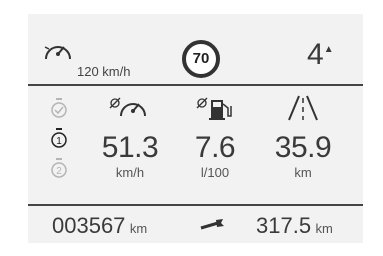 Image resolution: width=383 pixels, height=256 pixels. What do you see at coordinates (59, 171) in the screenshot?
I see `svg-text: 2` at bounding box center [59, 171].